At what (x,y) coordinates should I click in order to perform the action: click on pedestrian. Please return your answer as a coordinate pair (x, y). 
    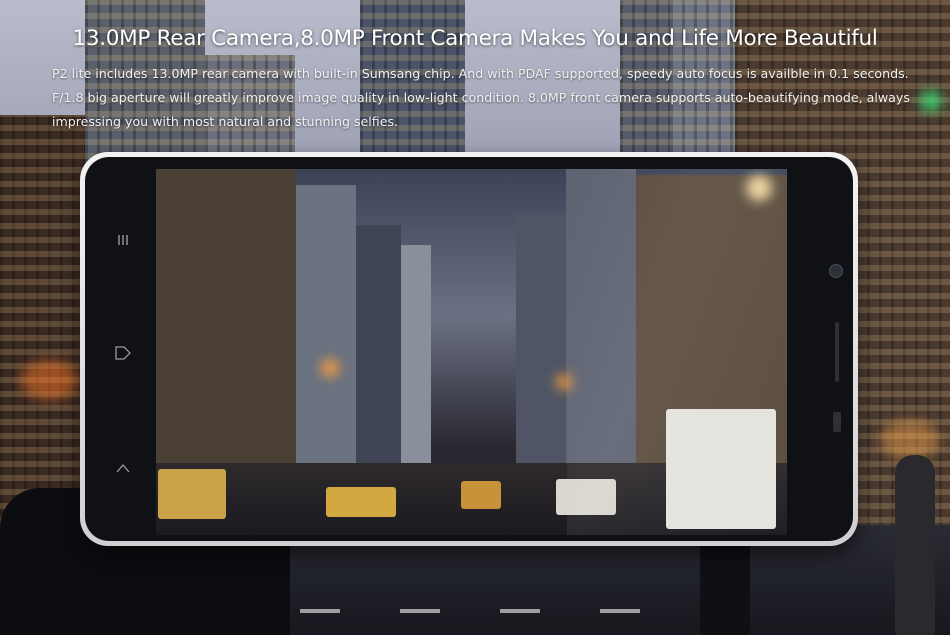
    Looking at the image, I should click on (915, 545).